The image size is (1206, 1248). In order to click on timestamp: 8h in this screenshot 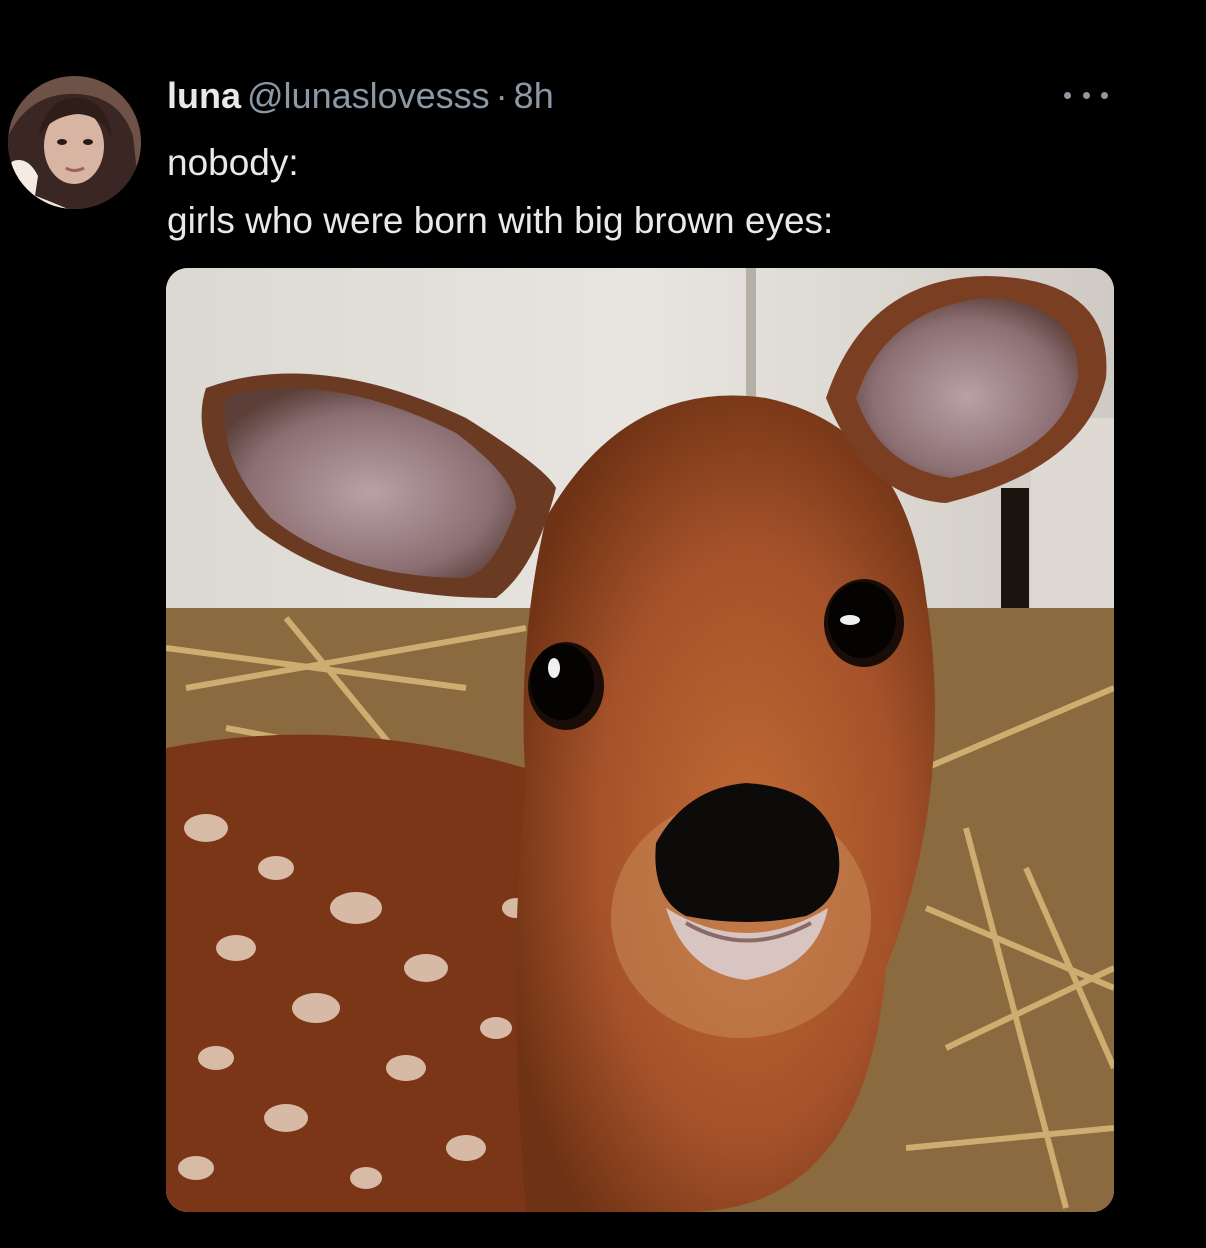, I will do `click(534, 95)`.